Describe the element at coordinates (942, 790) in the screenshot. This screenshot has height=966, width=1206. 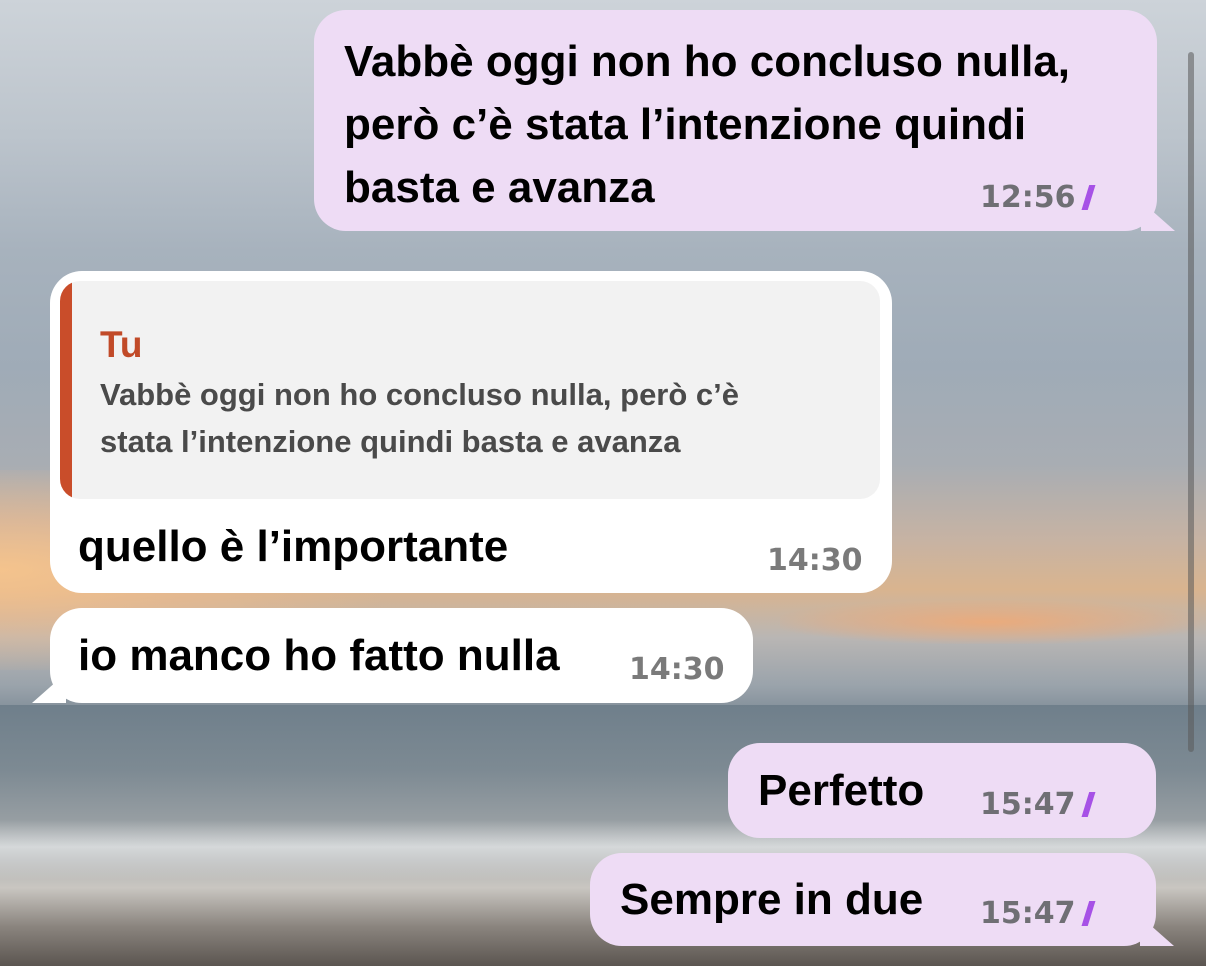
I see `message-bubble-outgoing: Perfetto 15:47//` at that location.